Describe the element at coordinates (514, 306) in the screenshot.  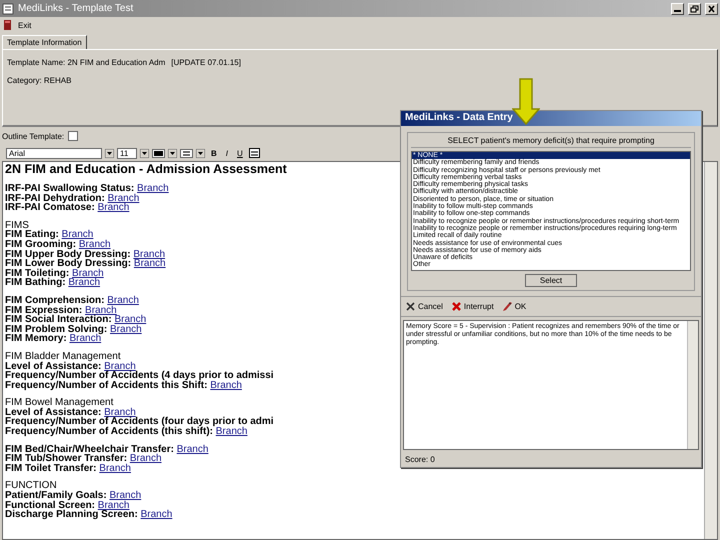
I see `ok-button: OK` at that location.